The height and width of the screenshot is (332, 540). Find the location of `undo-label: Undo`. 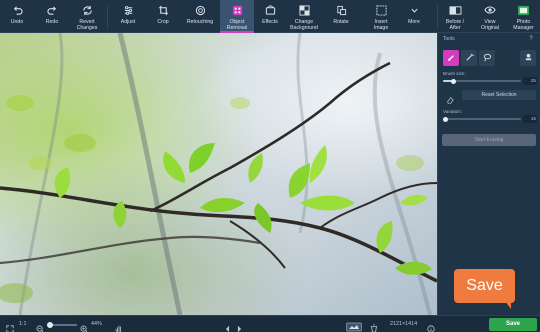

undo-label: Undo is located at coordinates (17, 22).